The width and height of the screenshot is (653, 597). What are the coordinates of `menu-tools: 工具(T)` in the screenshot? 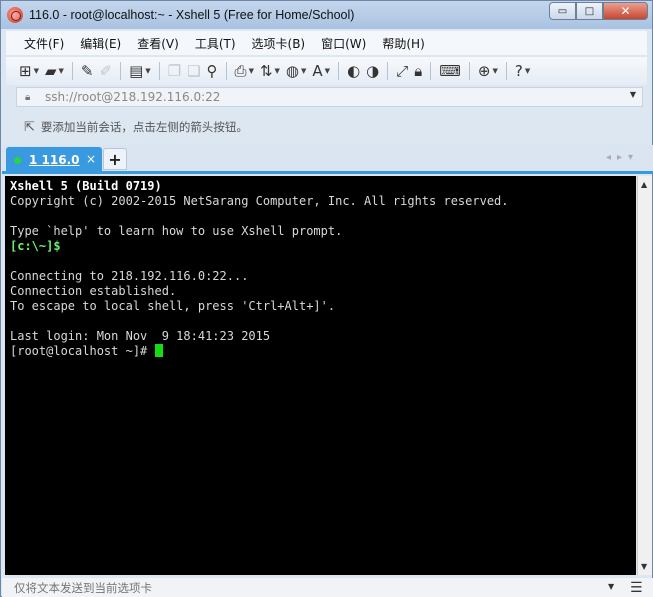 It's located at (215, 43).